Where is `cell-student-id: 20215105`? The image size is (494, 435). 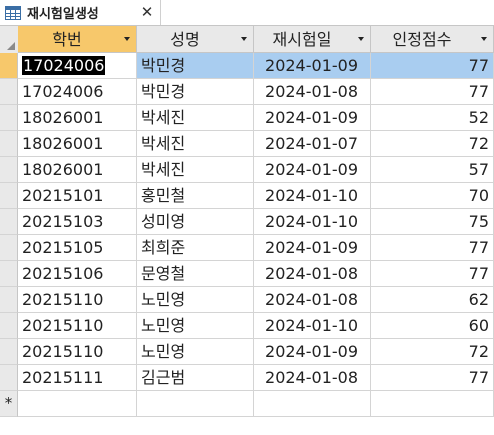 cell-student-id: 20215105 is located at coordinates (77, 248).